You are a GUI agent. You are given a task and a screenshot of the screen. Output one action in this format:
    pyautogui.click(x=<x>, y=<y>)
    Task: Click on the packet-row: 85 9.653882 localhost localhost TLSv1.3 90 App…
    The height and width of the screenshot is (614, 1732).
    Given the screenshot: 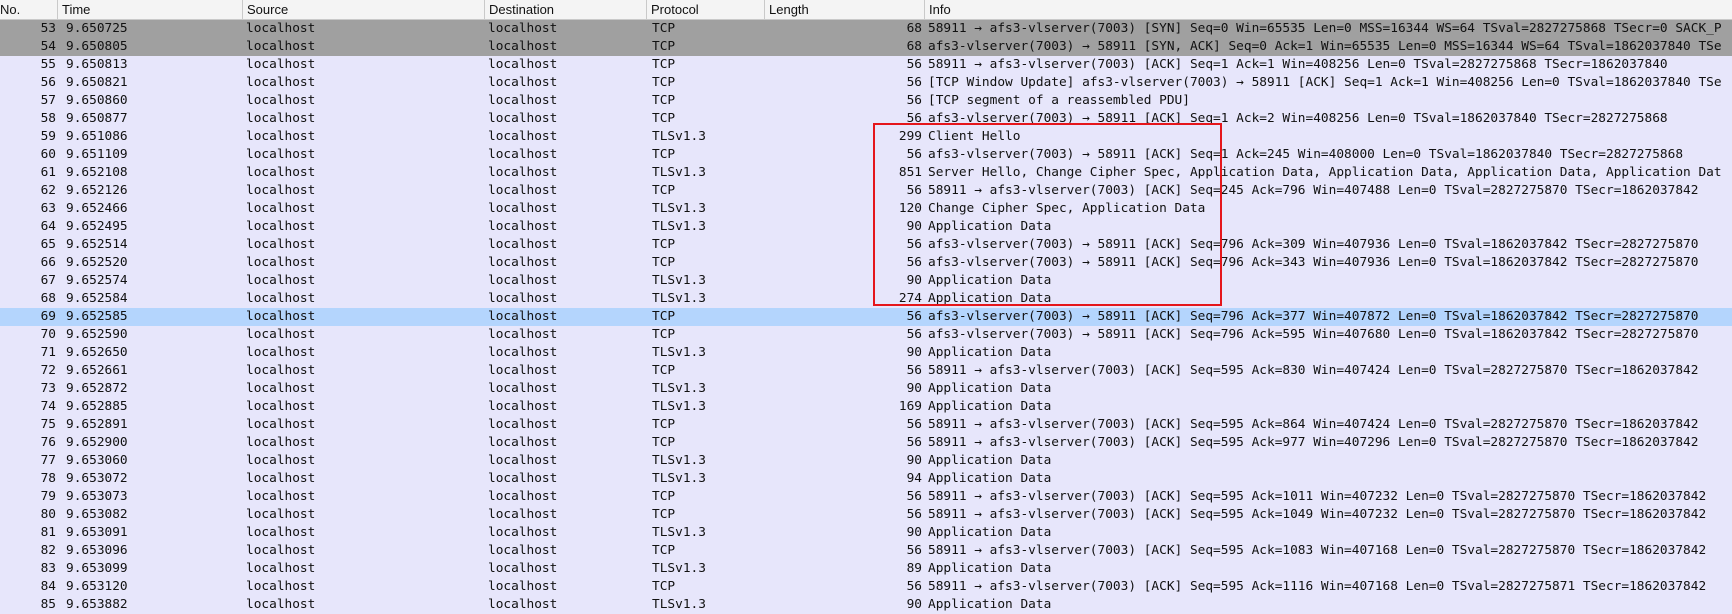 What is the action you would take?
    pyautogui.click(x=866, y=605)
    